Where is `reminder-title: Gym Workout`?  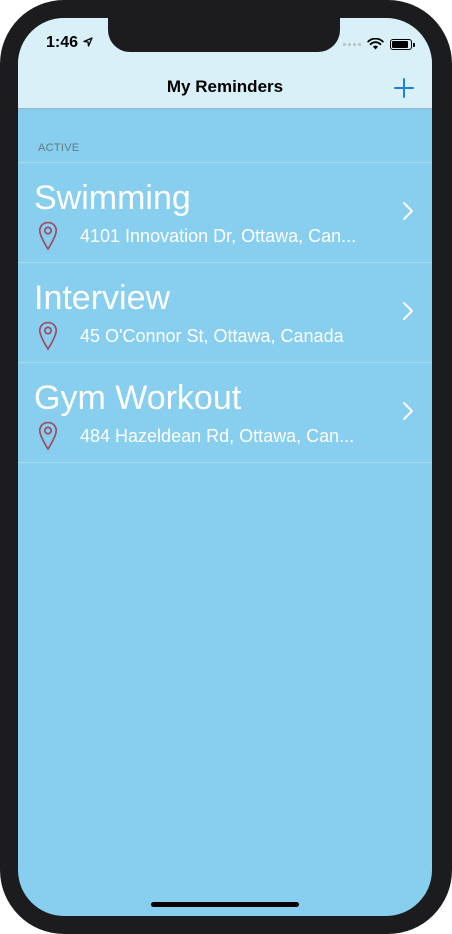 reminder-title: Gym Workout is located at coordinates (138, 398).